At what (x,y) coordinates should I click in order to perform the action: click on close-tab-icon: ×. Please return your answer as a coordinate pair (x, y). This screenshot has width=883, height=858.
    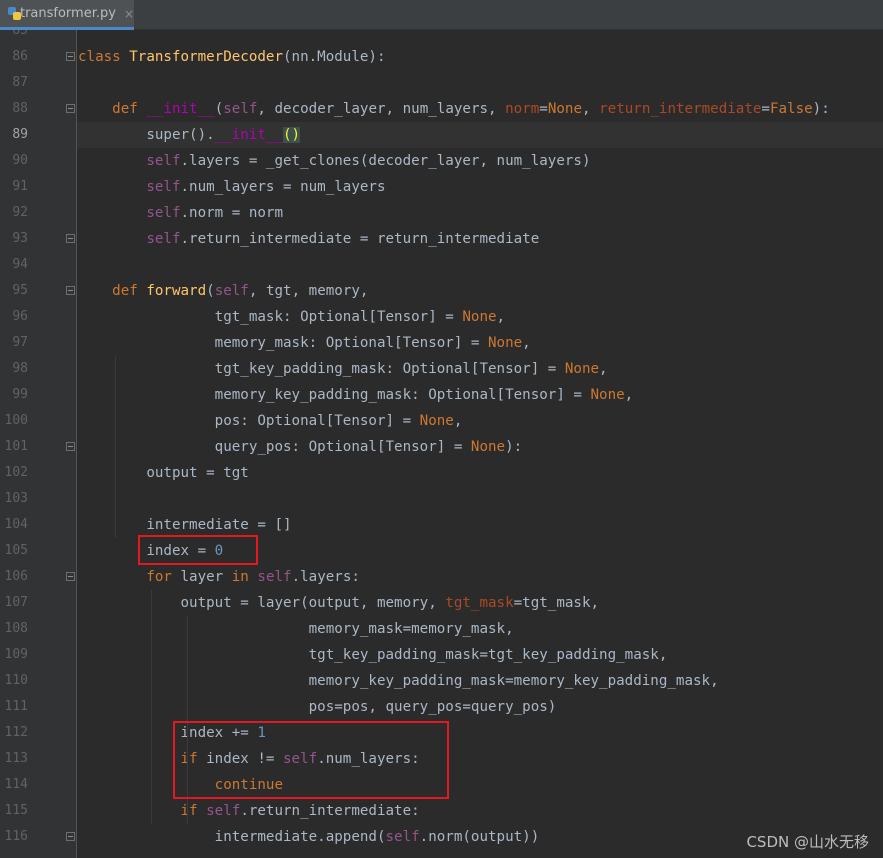
    Looking at the image, I should click on (129, 14).